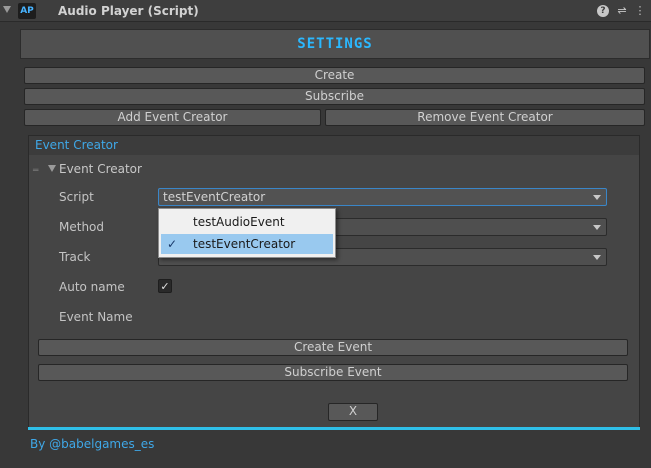 Image resolution: width=651 pixels, height=468 pixels. What do you see at coordinates (172, 117) in the screenshot?
I see `add-event-creator-button: Add Event Creator` at bounding box center [172, 117].